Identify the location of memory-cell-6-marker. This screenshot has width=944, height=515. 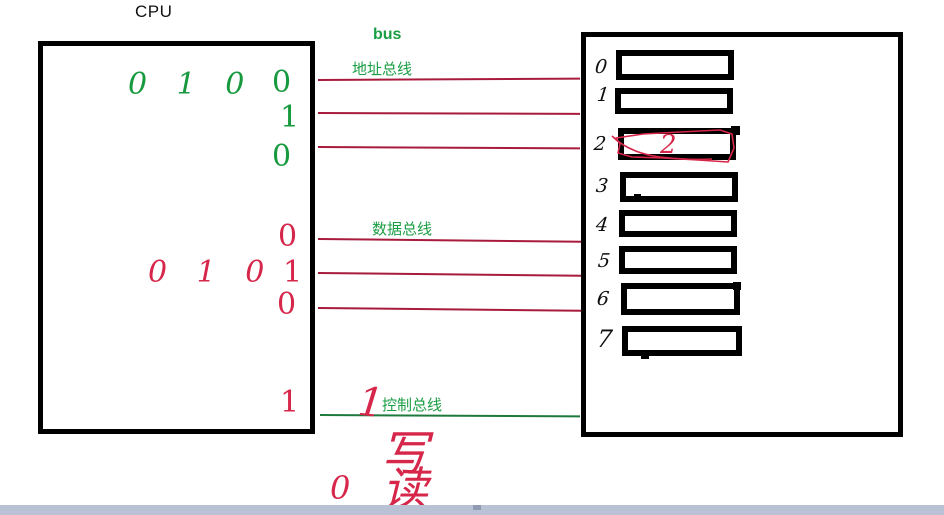
(737, 286).